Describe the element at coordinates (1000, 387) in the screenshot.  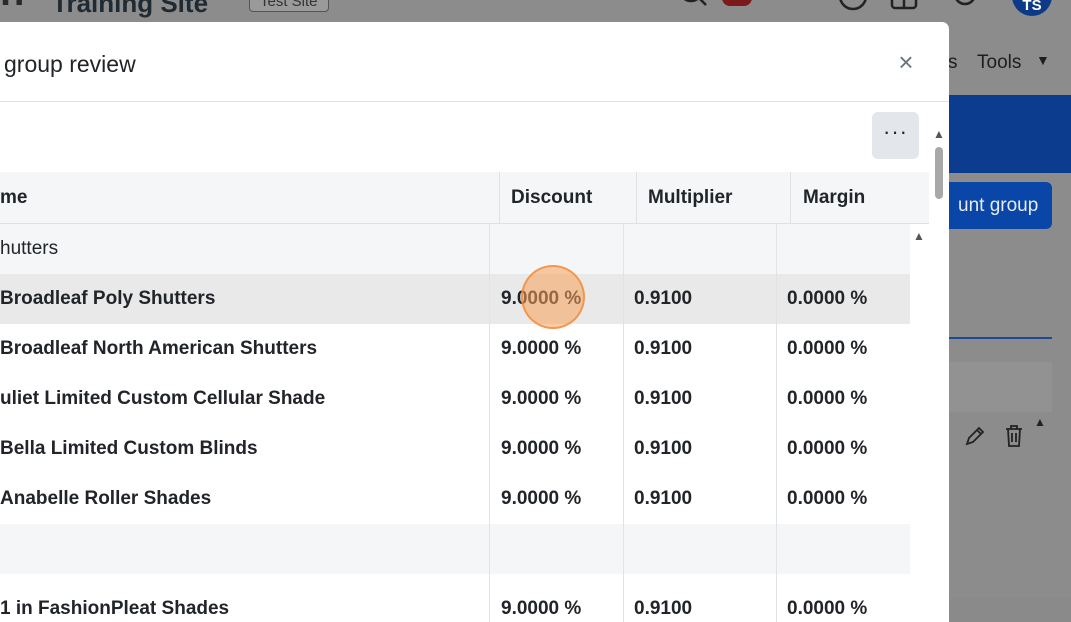
I see `table-header-bg` at that location.